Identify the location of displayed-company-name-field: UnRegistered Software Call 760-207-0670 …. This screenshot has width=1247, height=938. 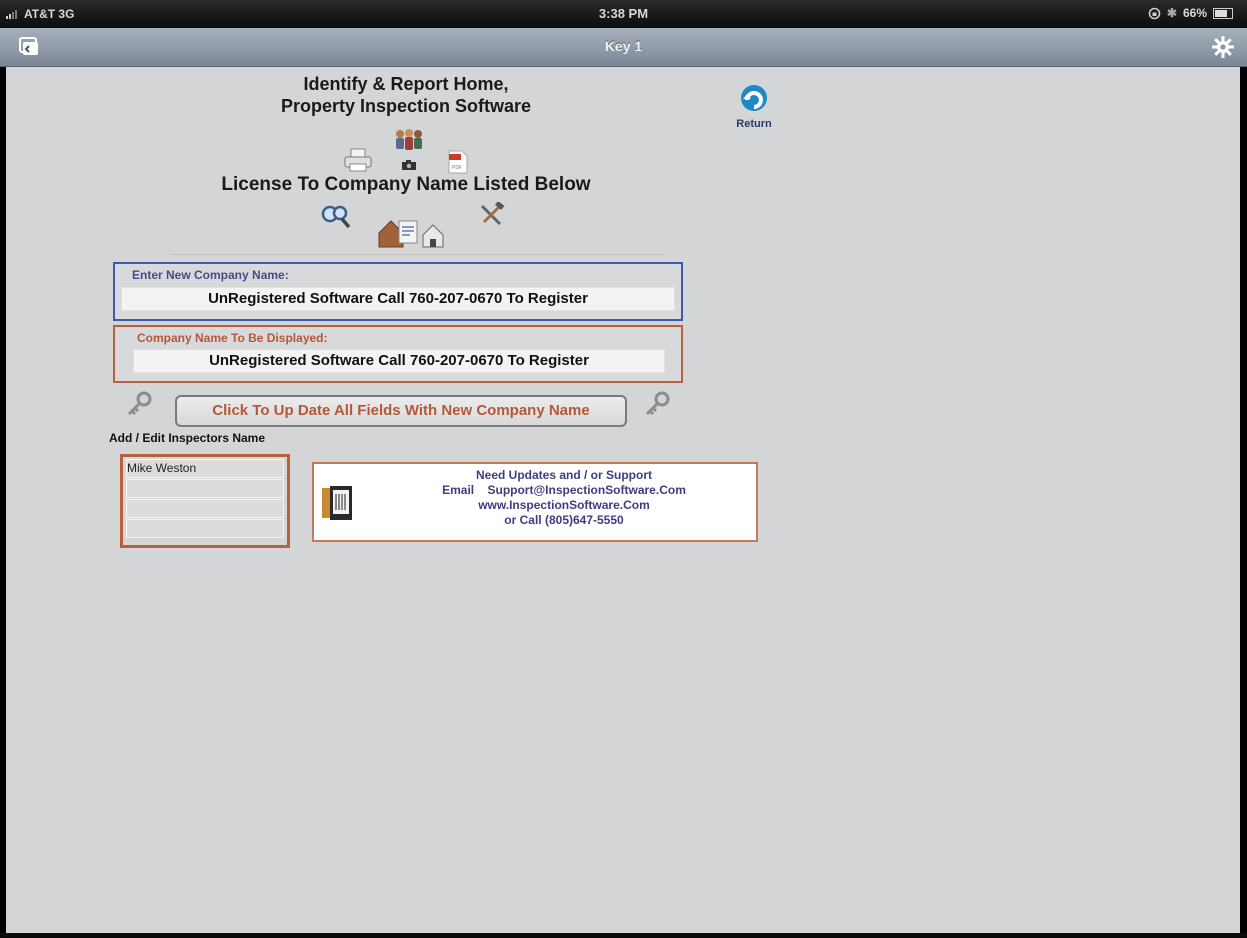
(399, 361).